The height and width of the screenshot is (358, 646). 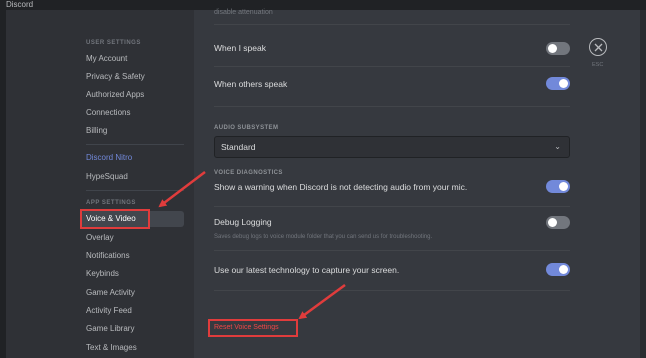 What do you see at coordinates (132, 256) in the screenshot?
I see `sidebar-item-notifications: Notifications` at bounding box center [132, 256].